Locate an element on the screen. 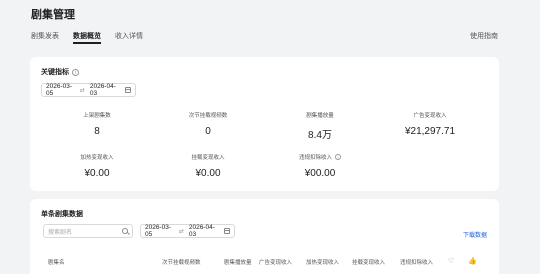  metric-label: 次节挂载视频数 is located at coordinates (208, 116).